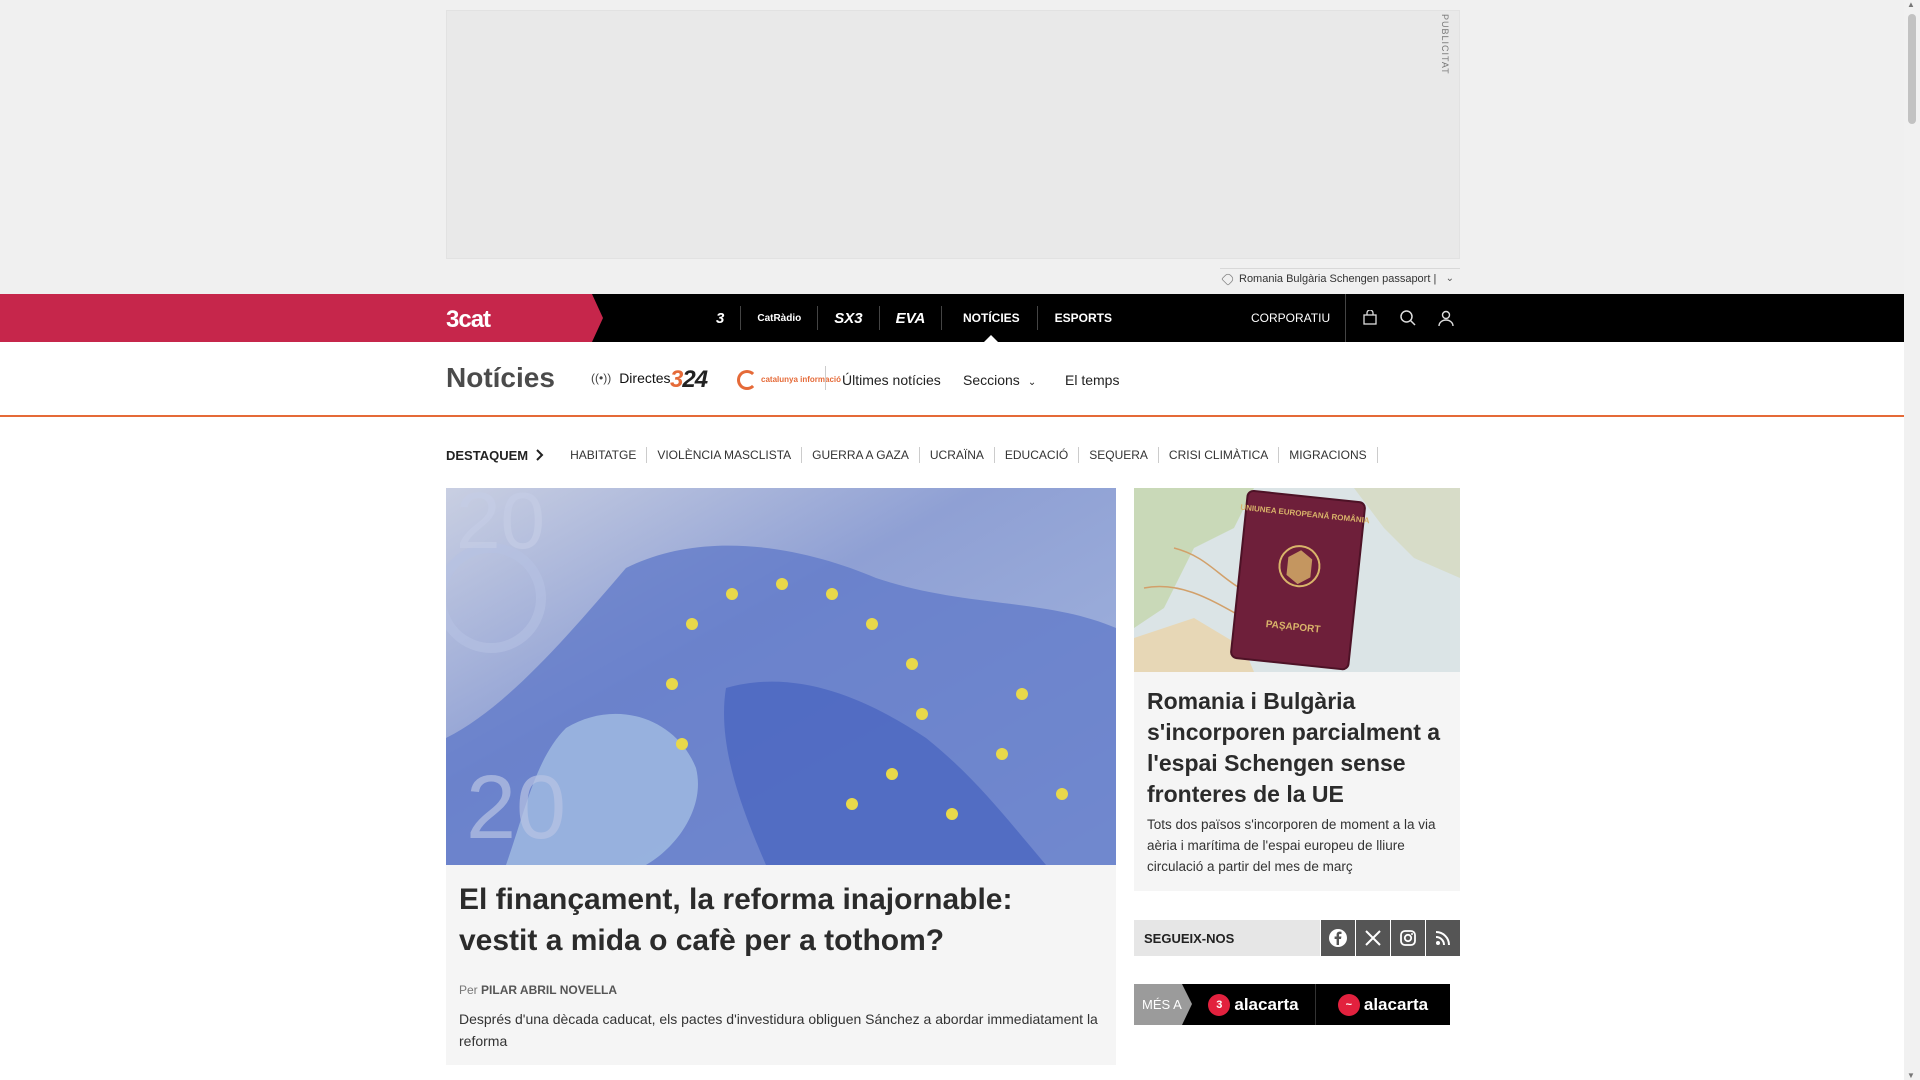  Describe the element at coordinates (1348, 1004) in the screenshot. I see `catradio-logo-icon: ~` at that location.